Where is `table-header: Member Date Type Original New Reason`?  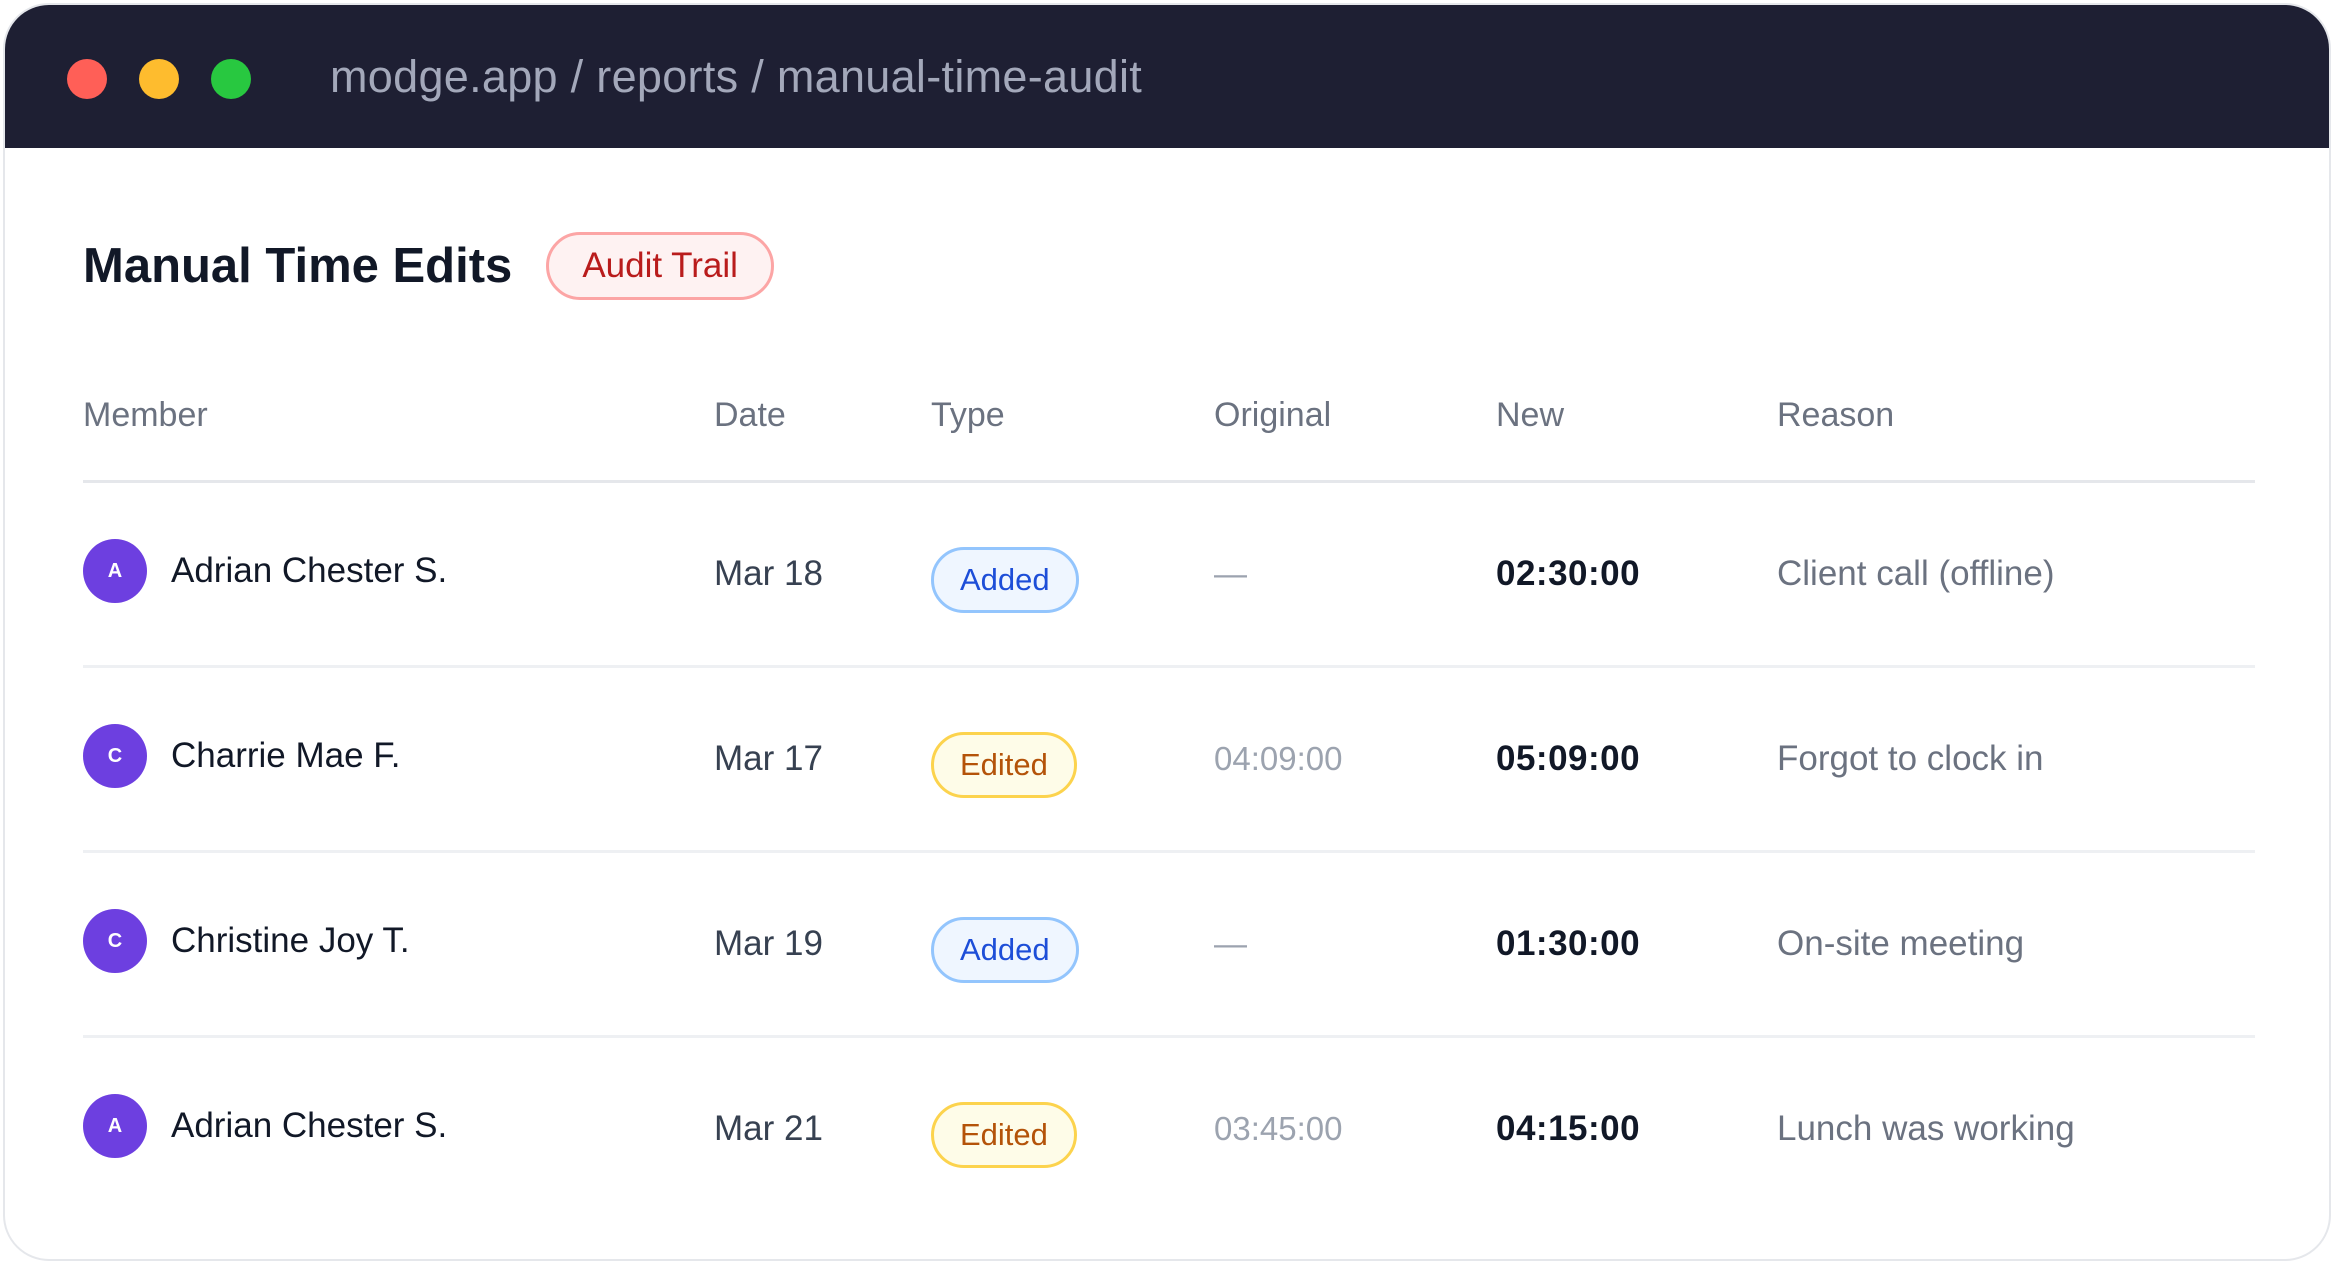
table-header: Member Date Type Original New Reason is located at coordinates (1169, 425).